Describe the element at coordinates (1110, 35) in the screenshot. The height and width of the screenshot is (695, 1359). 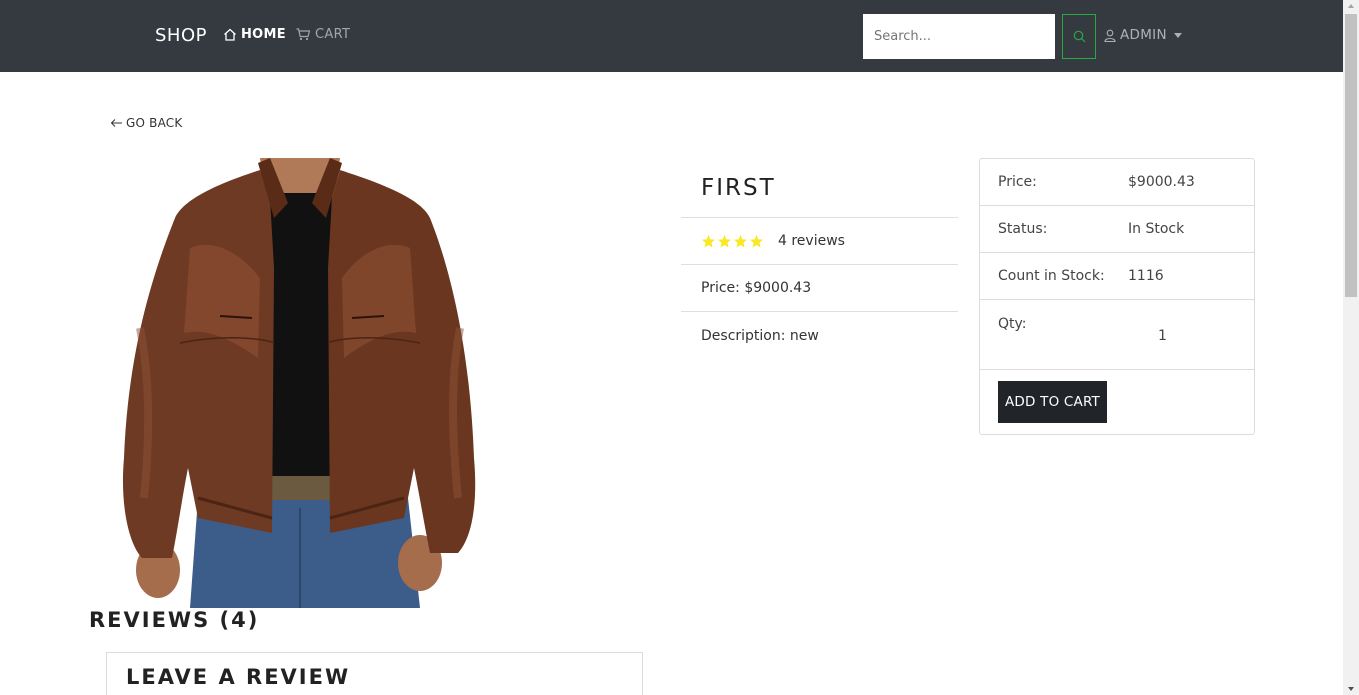
I see `user-icon` at that location.